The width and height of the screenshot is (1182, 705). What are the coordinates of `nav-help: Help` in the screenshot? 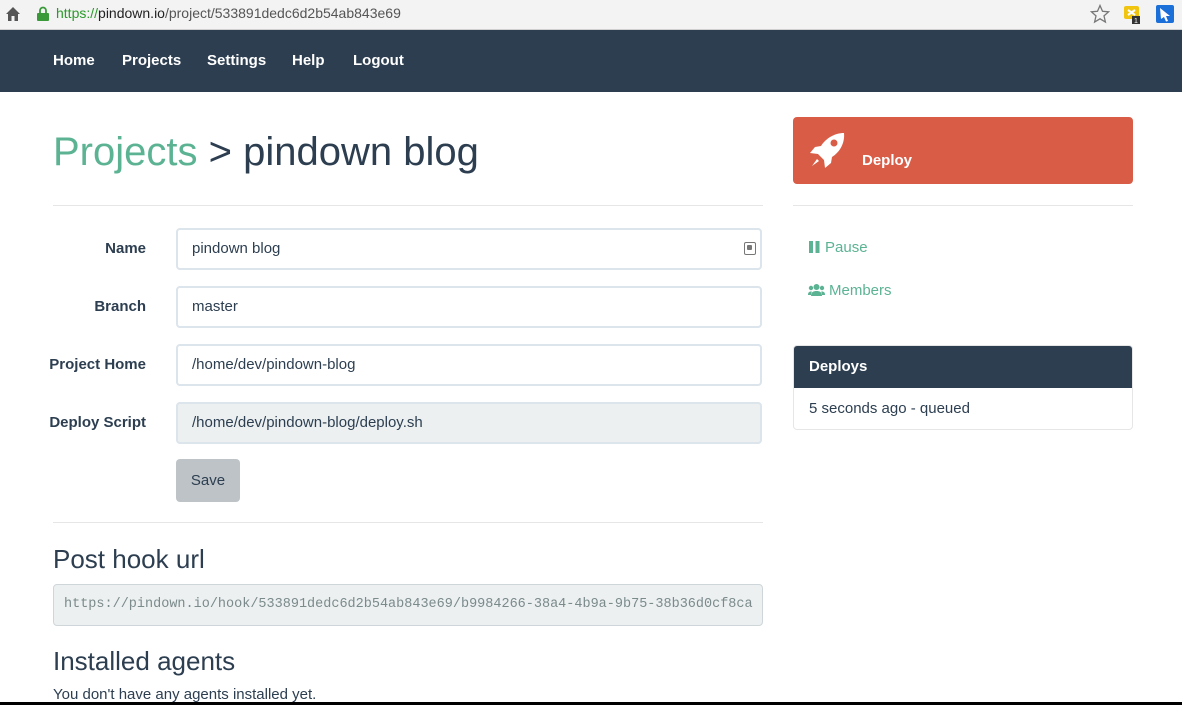 It's located at (308, 60).